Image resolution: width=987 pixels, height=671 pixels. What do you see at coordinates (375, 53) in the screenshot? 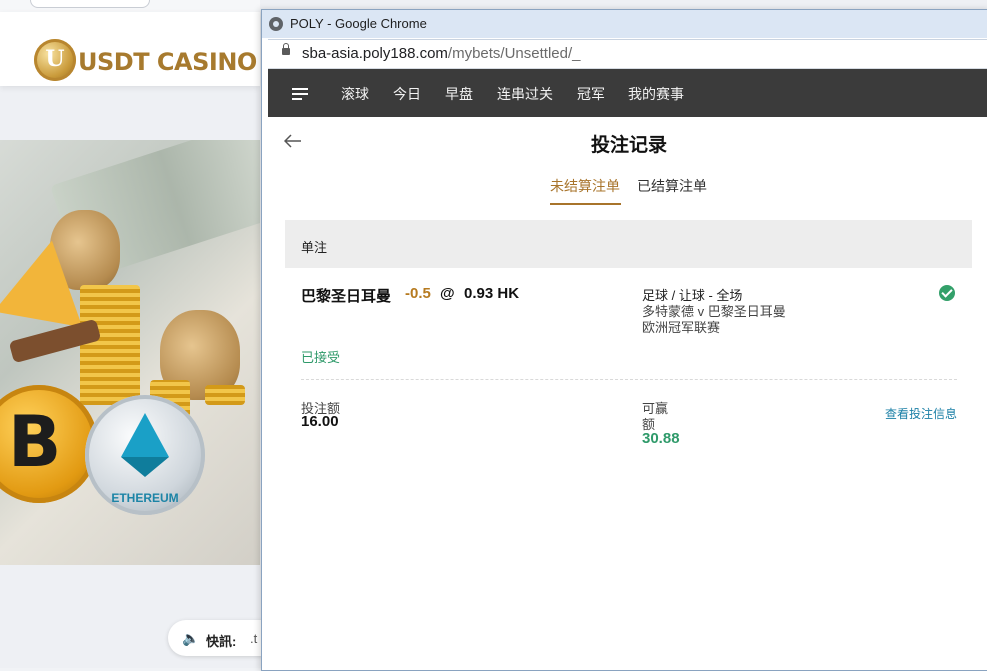
I see `url-host: sba-asia.poly188.com` at bounding box center [375, 53].